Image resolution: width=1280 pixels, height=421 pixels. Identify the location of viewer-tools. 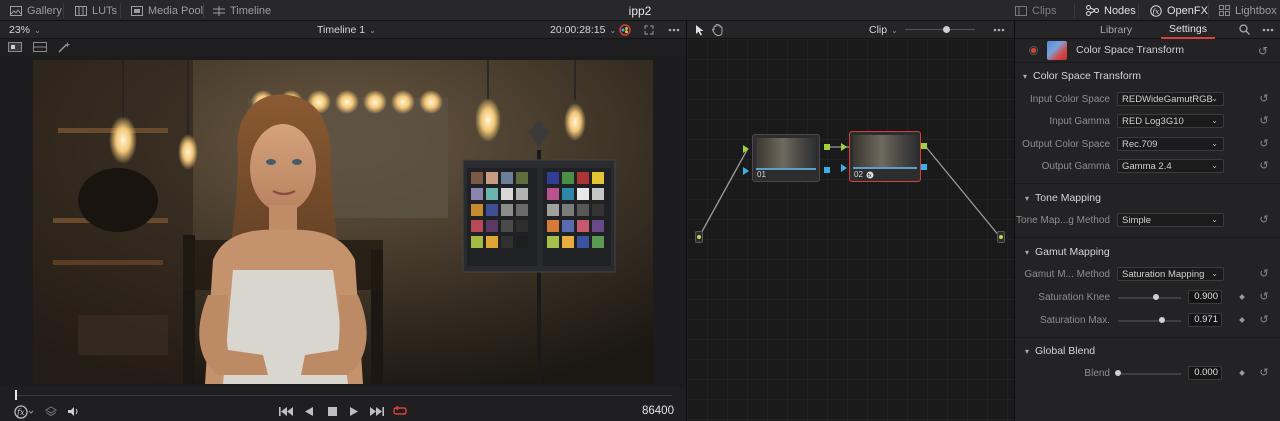
(343, 47).